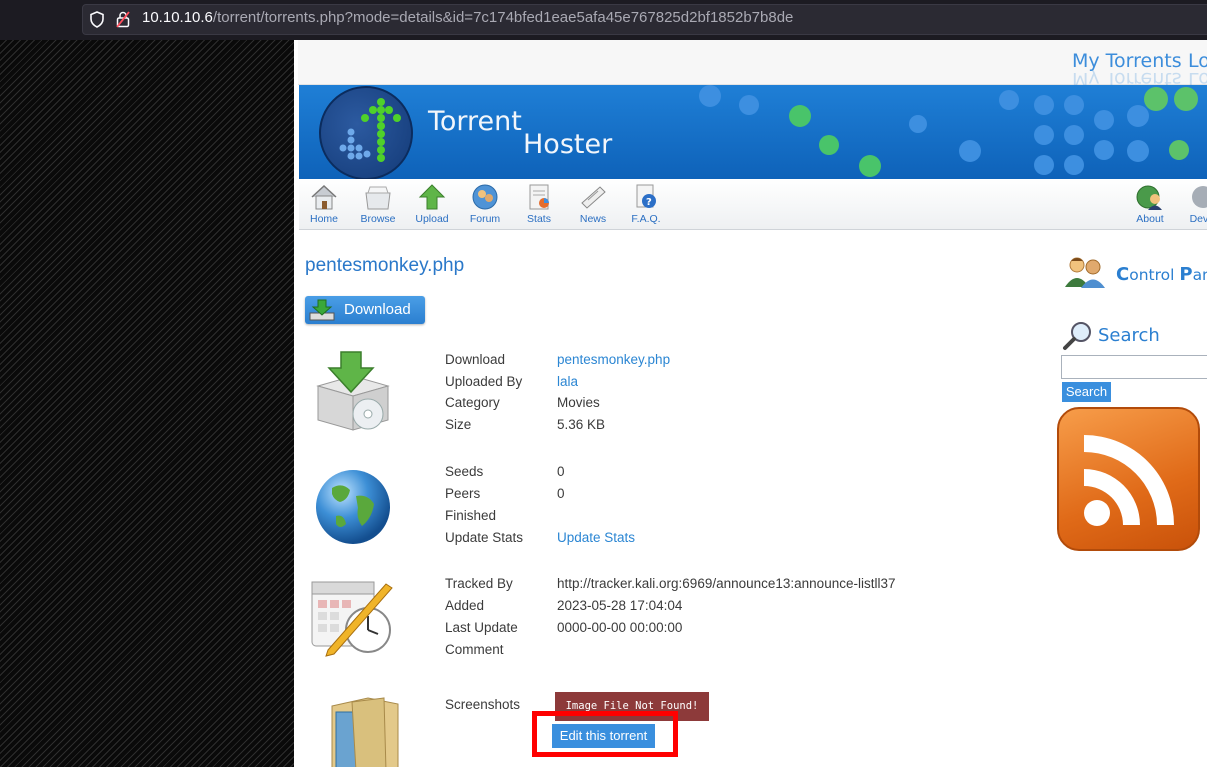 The image size is (1207, 767). What do you see at coordinates (1186, 274) in the screenshot?
I see `cp-letter-p: P` at bounding box center [1186, 274].